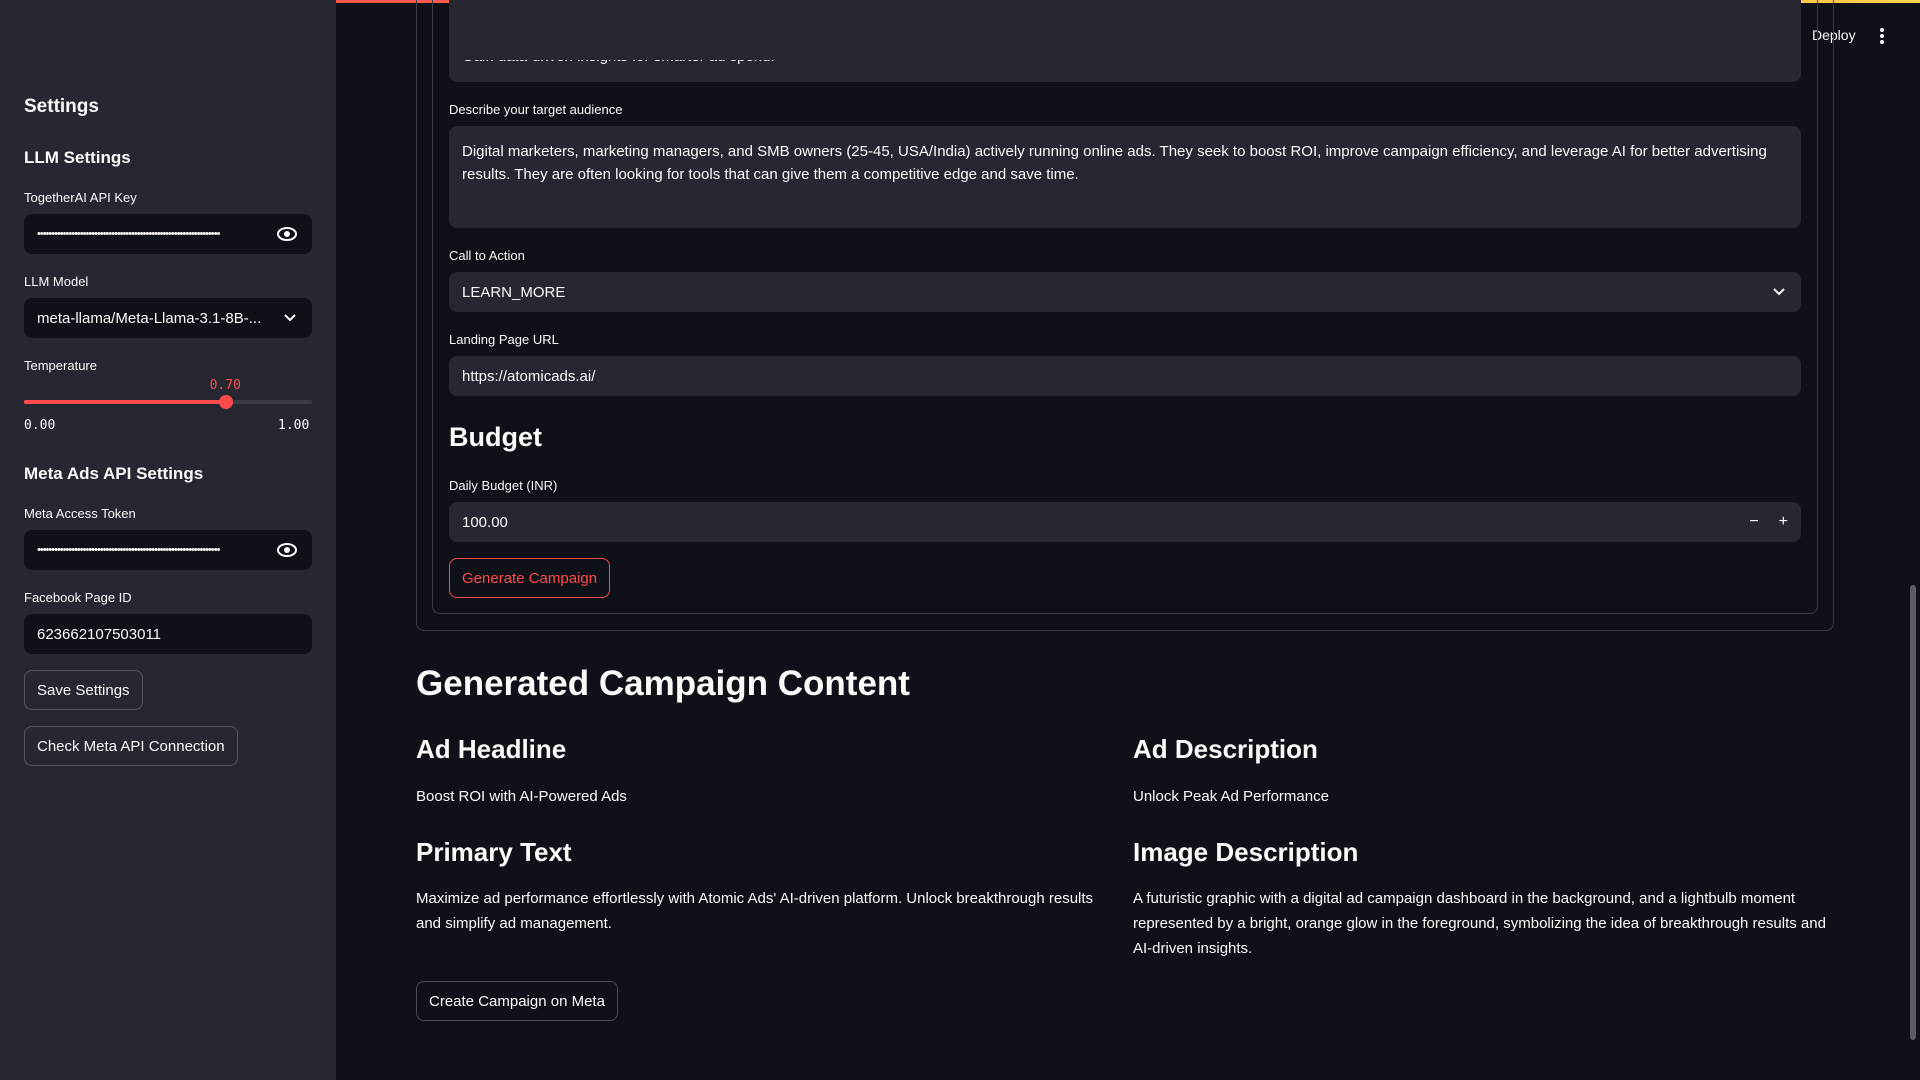  What do you see at coordinates (168, 634) in the screenshot?
I see `page-id-field: 623662107503011` at bounding box center [168, 634].